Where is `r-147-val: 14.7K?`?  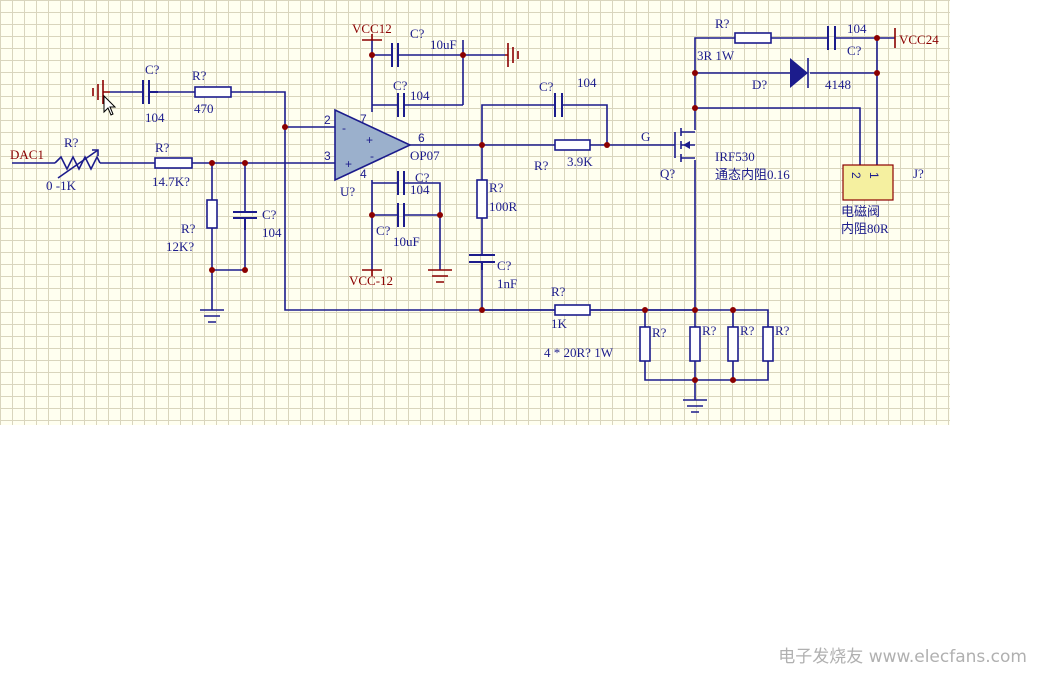
r-147-val: 14.7K? is located at coordinates (171, 181).